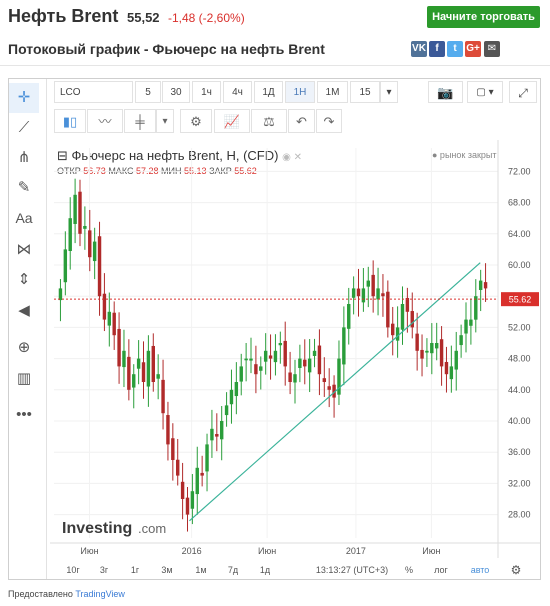  Describe the element at coordinates (492, 49) in the screenshot. I see `email-icon: ✉` at that location.